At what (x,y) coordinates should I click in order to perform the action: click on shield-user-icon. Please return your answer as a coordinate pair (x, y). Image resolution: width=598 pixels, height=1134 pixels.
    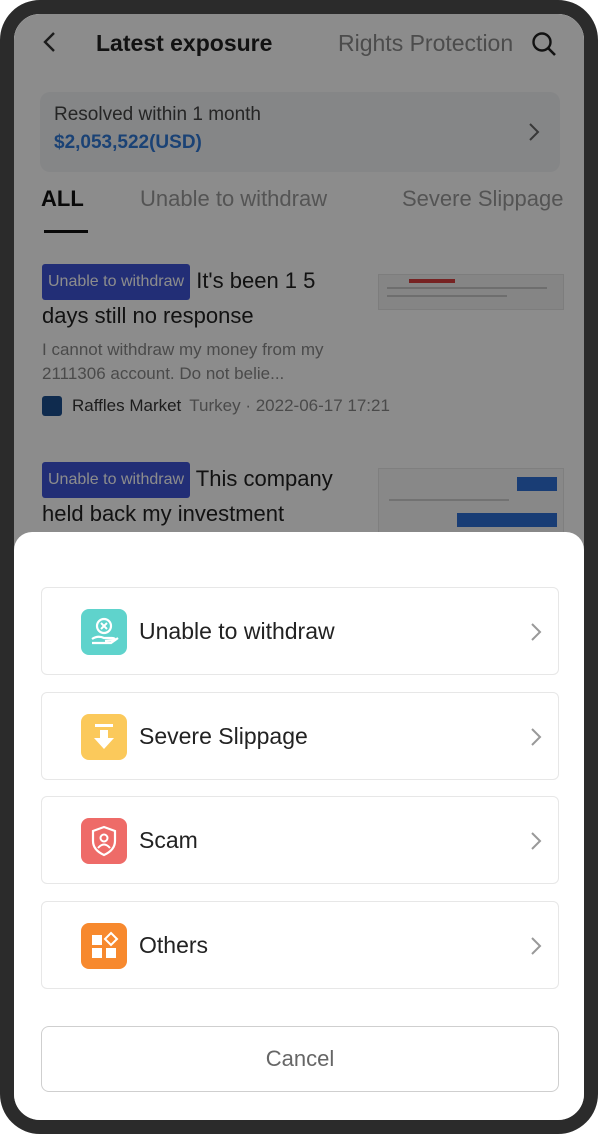
    Looking at the image, I should click on (104, 841).